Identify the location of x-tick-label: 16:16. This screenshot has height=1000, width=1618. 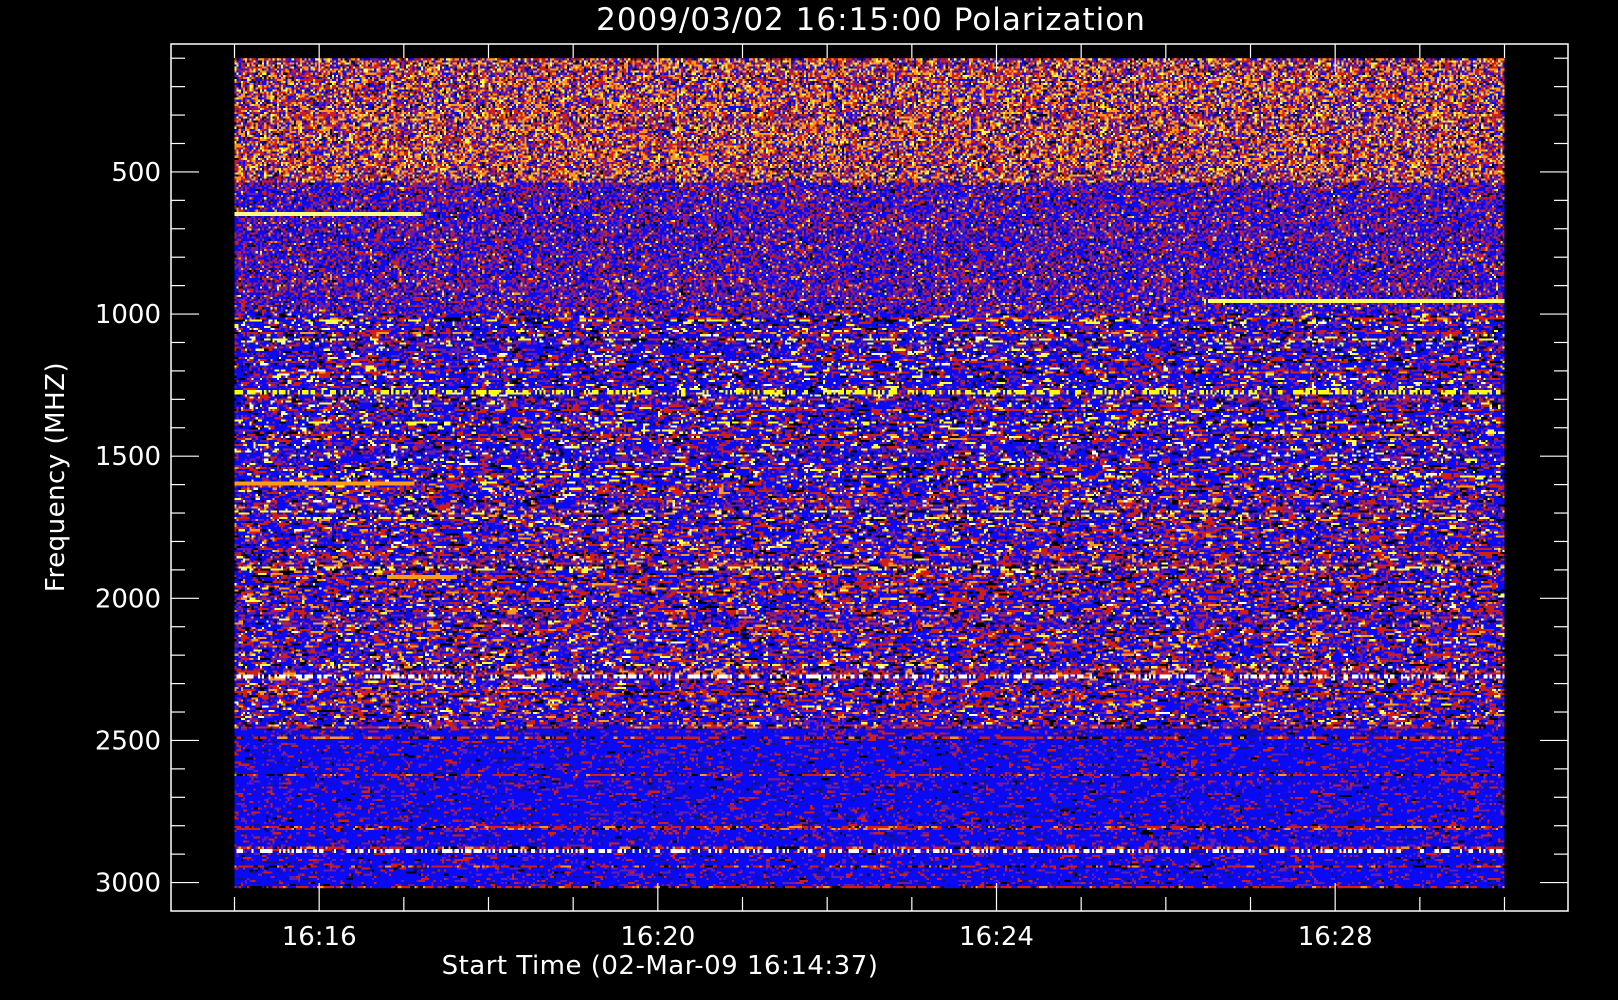
(319, 937).